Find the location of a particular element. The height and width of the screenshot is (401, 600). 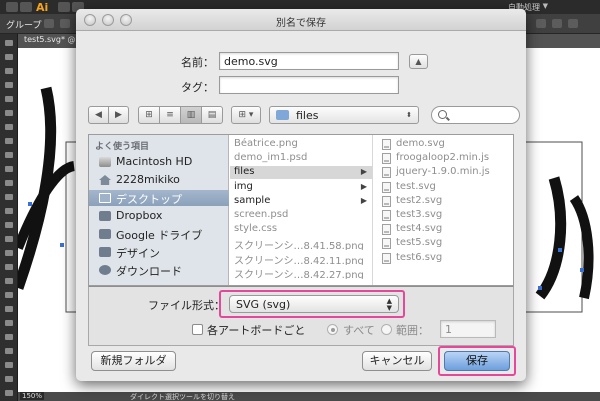

chevron-down-icon: ▼ is located at coordinates (545, 6).